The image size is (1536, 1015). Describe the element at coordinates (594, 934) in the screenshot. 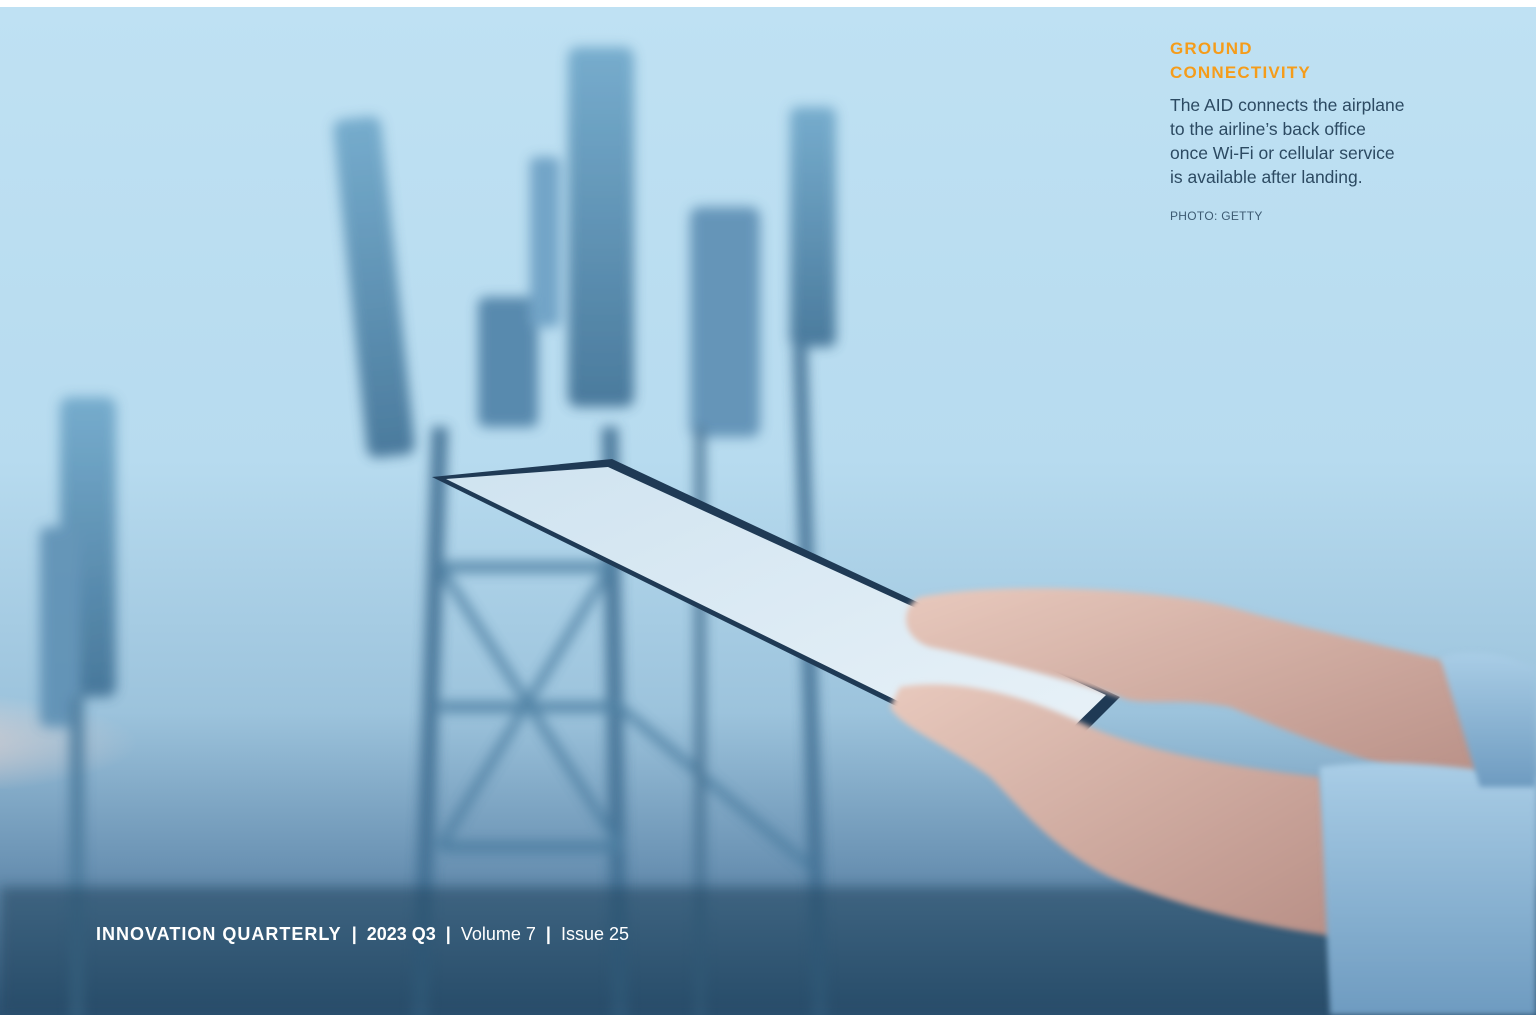

I see `issue-number: Issue 25` at that location.